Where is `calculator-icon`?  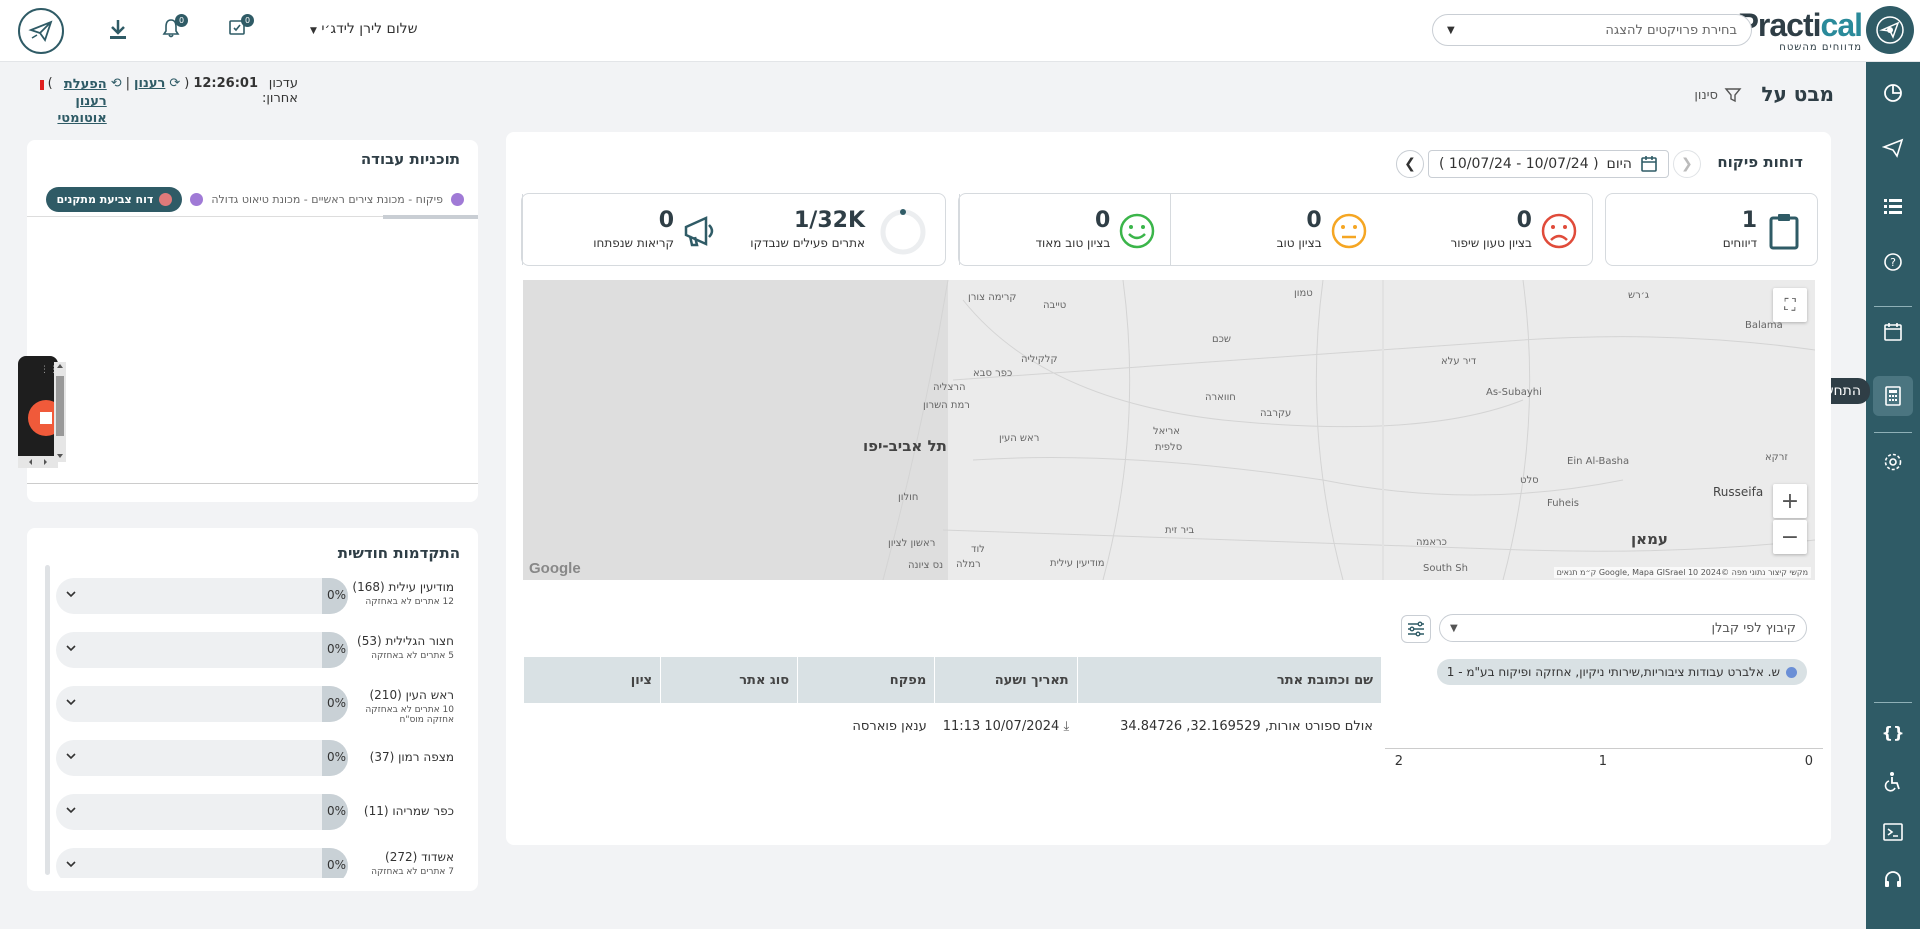 calculator-icon is located at coordinates (1893, 396).